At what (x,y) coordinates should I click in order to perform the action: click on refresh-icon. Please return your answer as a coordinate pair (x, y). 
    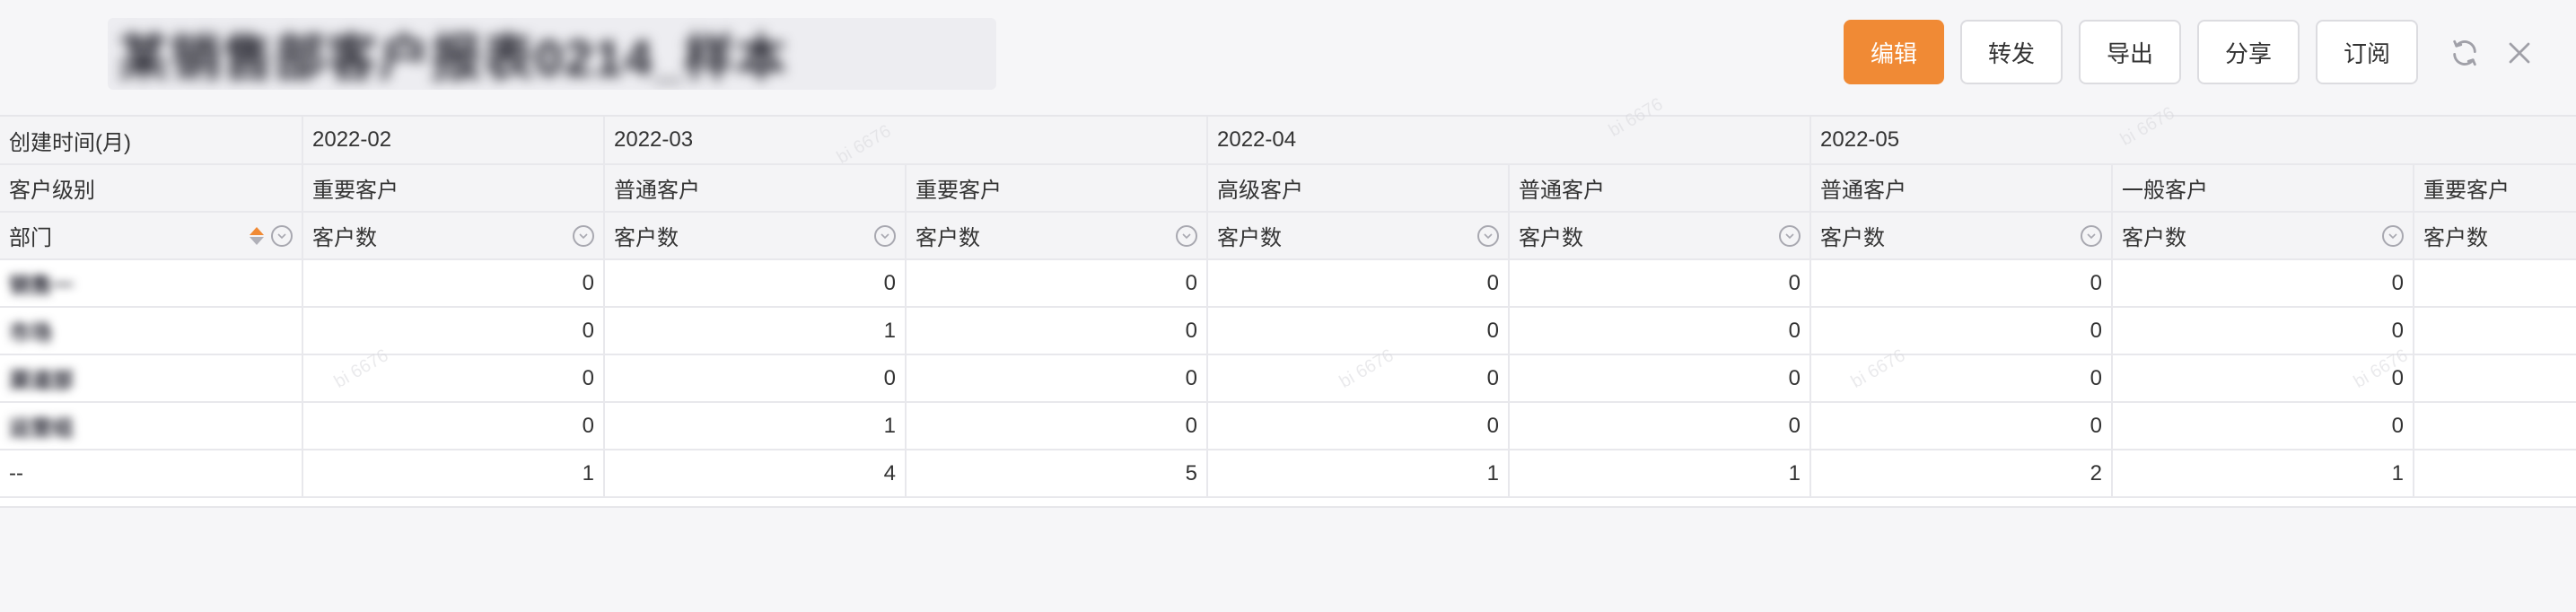
    Looking at the image, I should click on (2464, 53).